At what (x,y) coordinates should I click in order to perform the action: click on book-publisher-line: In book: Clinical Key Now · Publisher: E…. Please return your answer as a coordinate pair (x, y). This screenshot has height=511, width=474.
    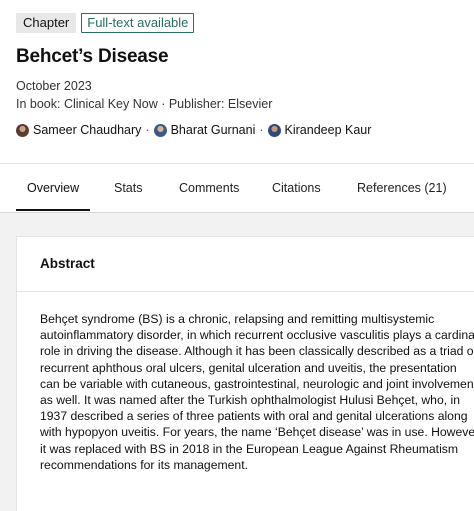
    Looking at the image, I should click on (144, 104).